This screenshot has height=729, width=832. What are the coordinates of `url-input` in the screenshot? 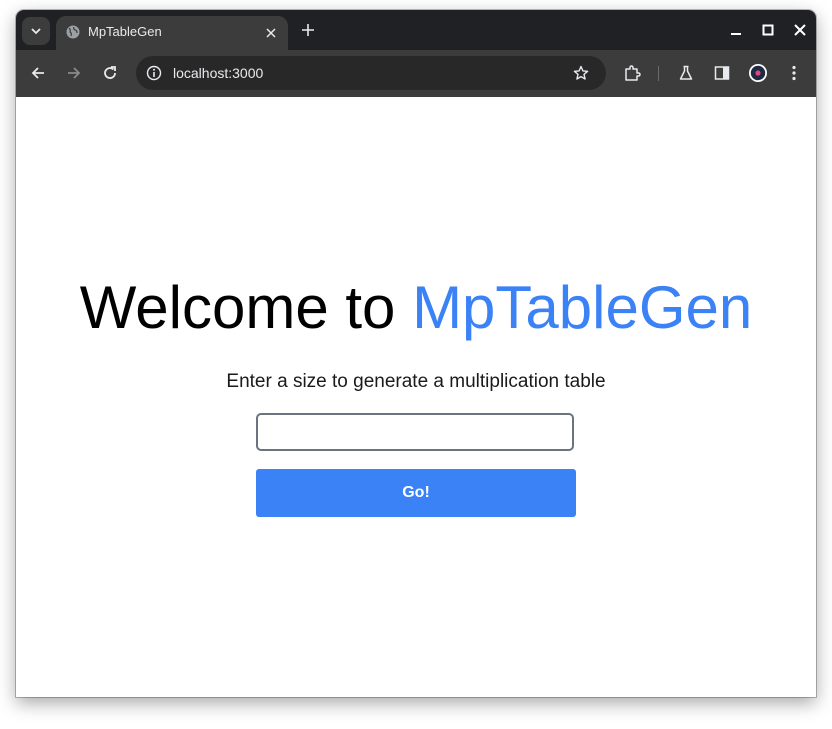 It's located at (363, 73).